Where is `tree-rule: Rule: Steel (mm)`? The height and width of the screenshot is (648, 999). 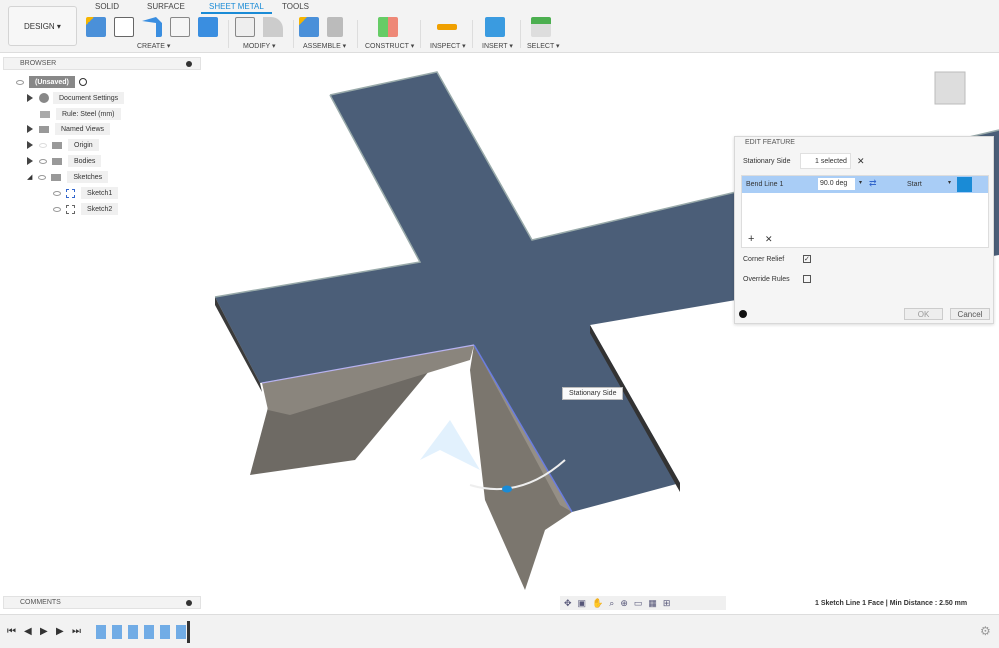
tree-rule: Rule: Steel (mm) is located at coordinates (80, 114).